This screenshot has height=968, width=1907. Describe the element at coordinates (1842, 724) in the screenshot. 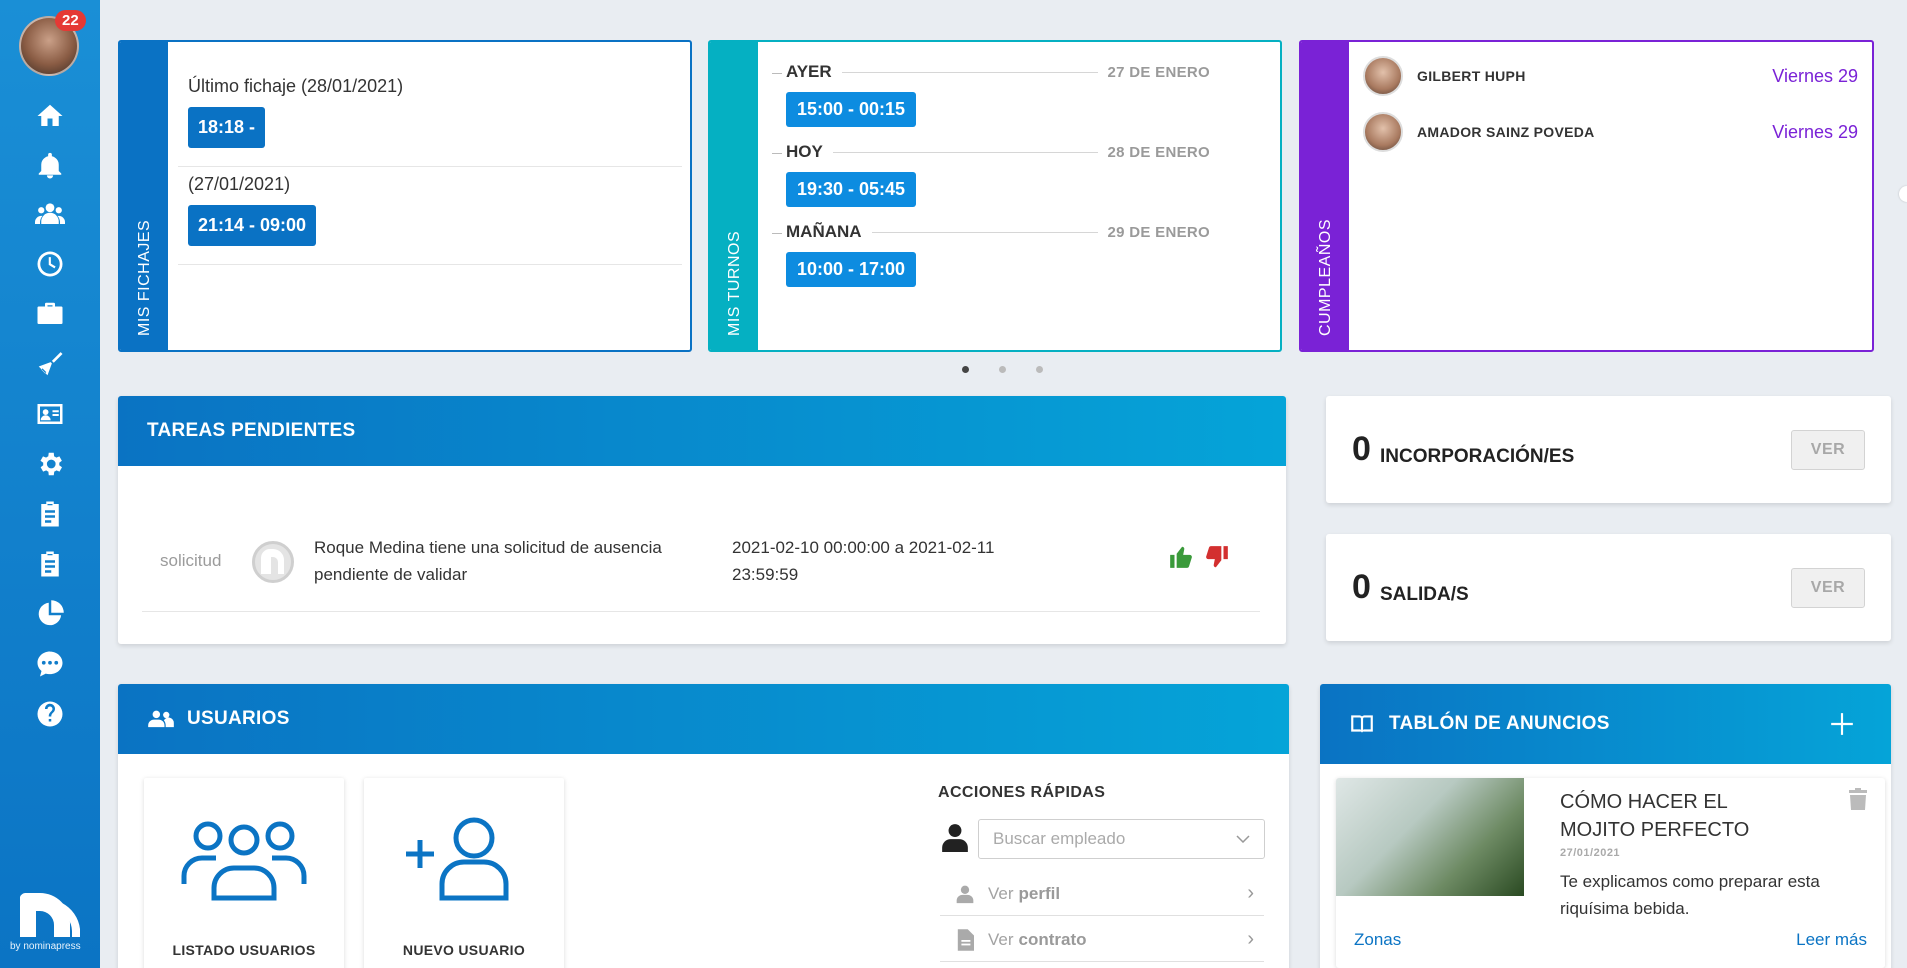

I see `add-icon` at that location.